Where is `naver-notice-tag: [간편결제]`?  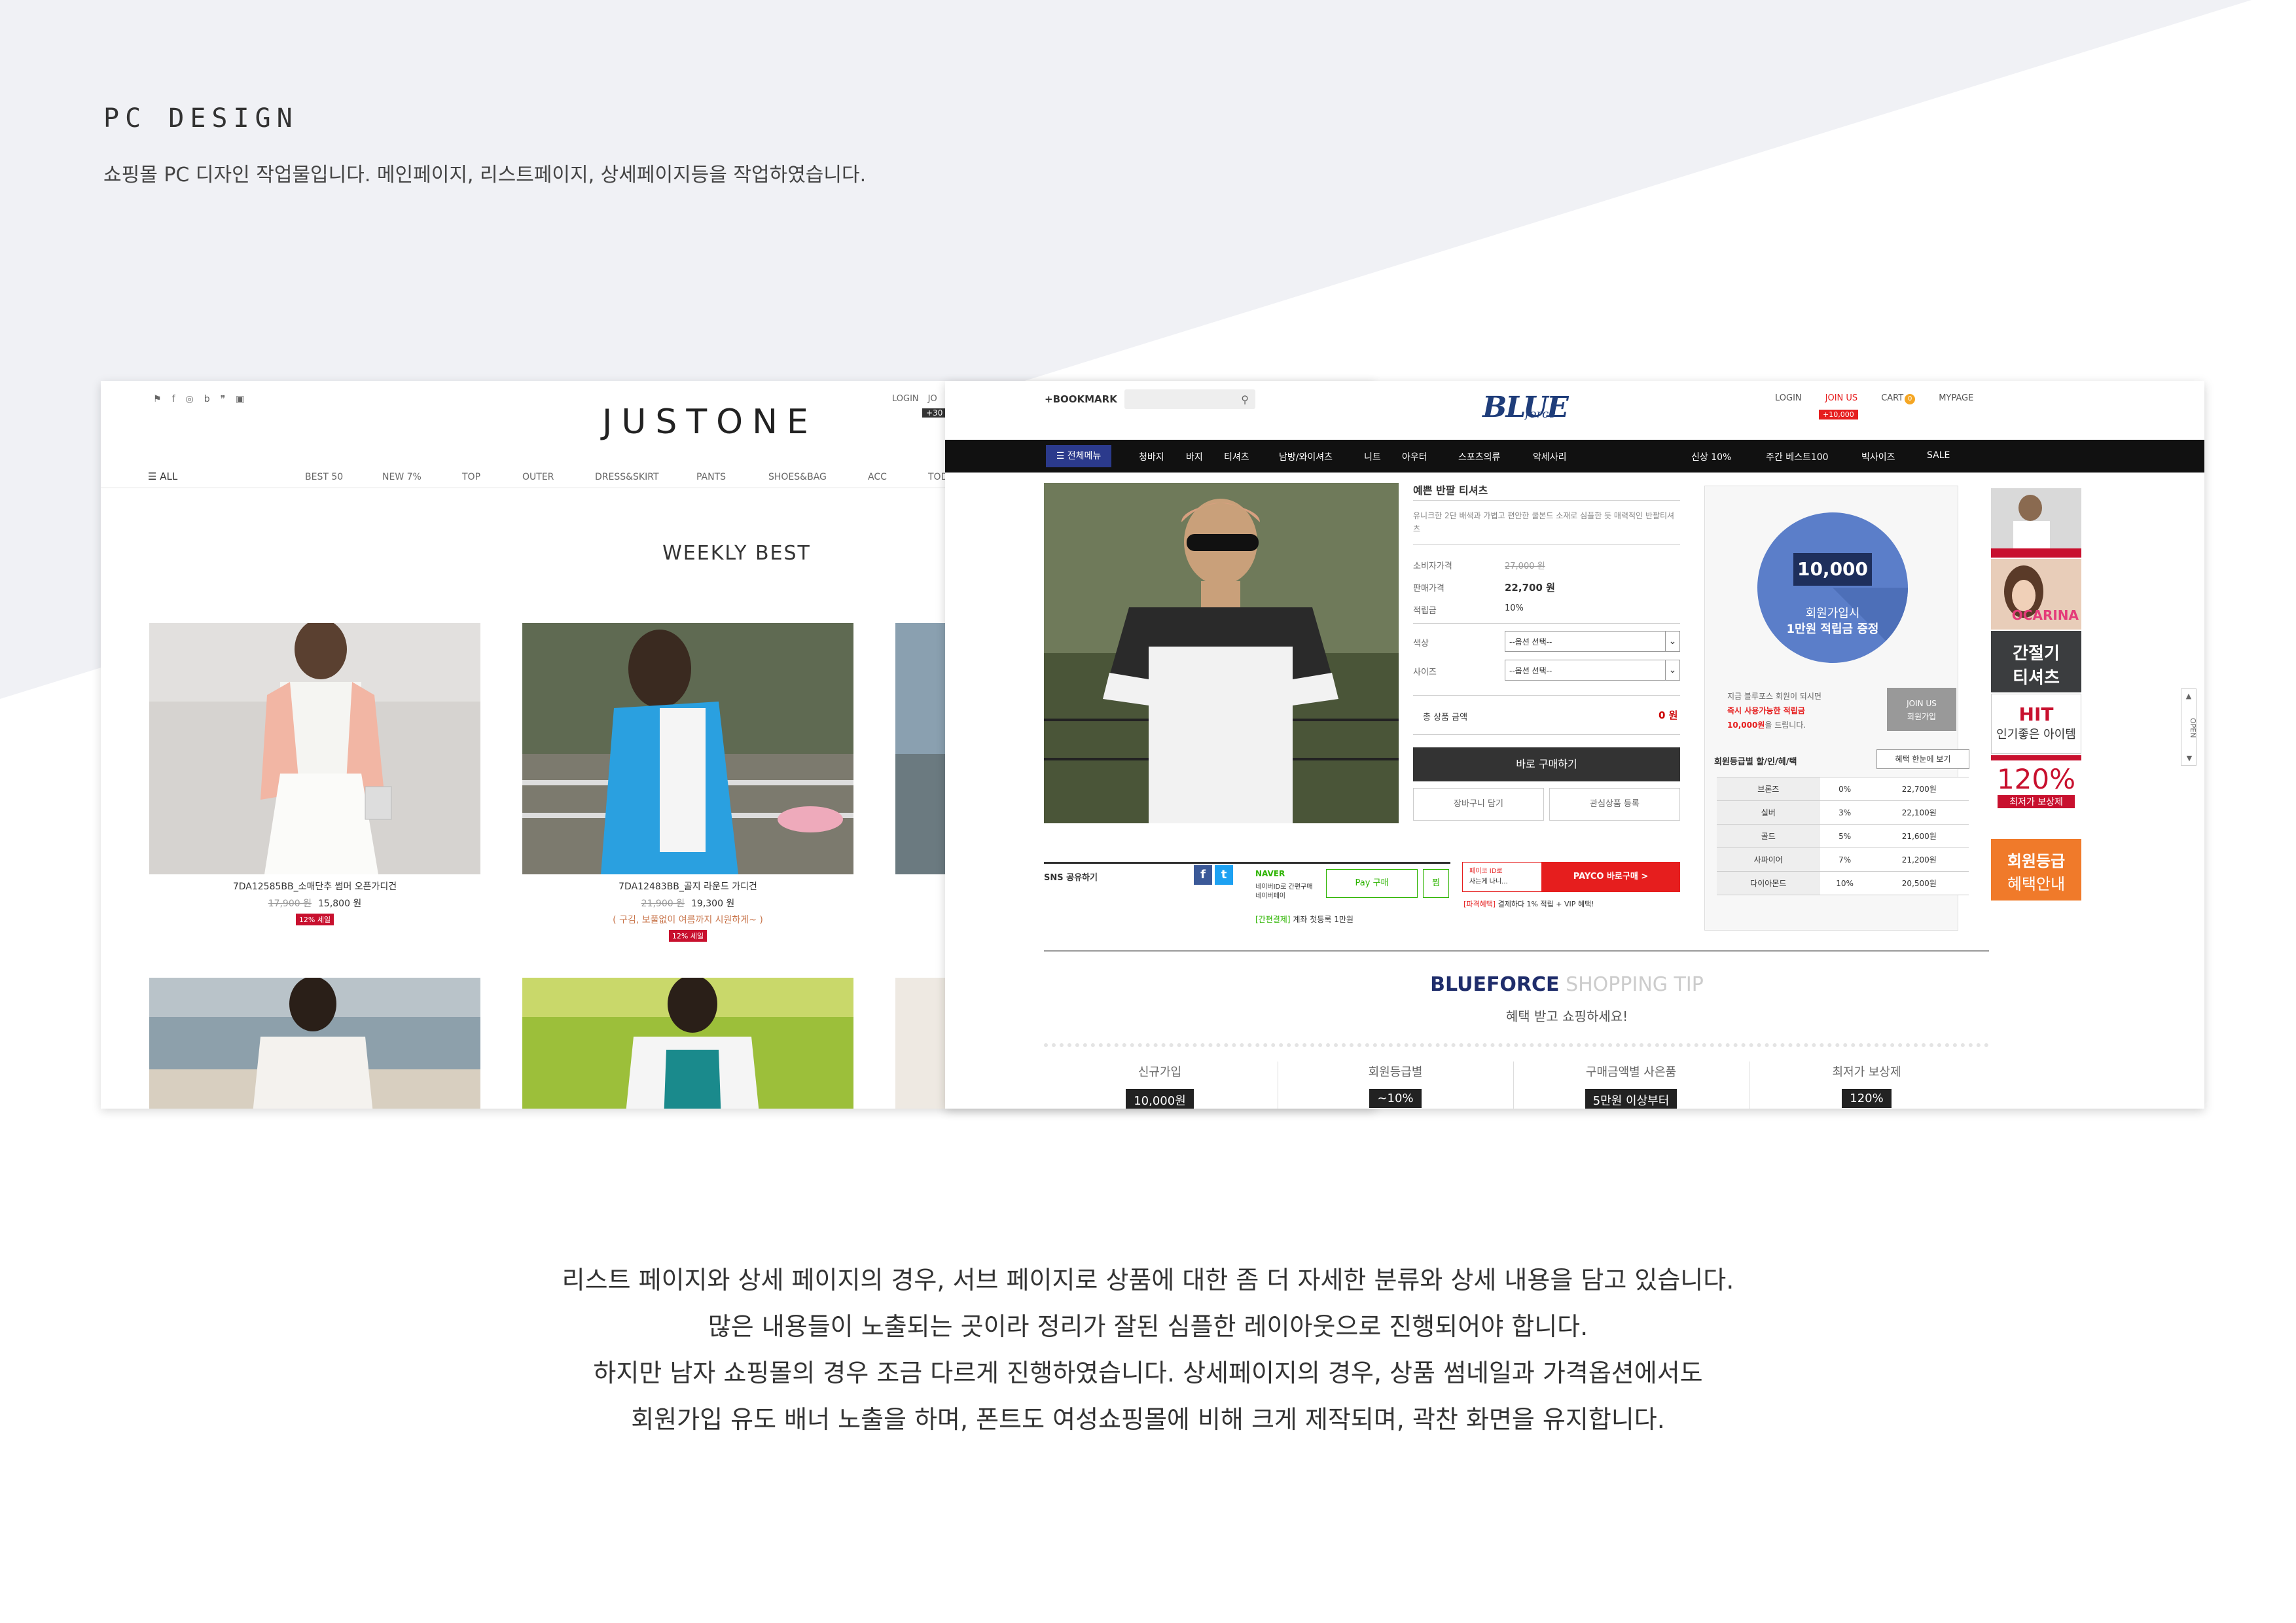 naver-notice-tag: [간편결제] is located at coordinates (1273, 920).